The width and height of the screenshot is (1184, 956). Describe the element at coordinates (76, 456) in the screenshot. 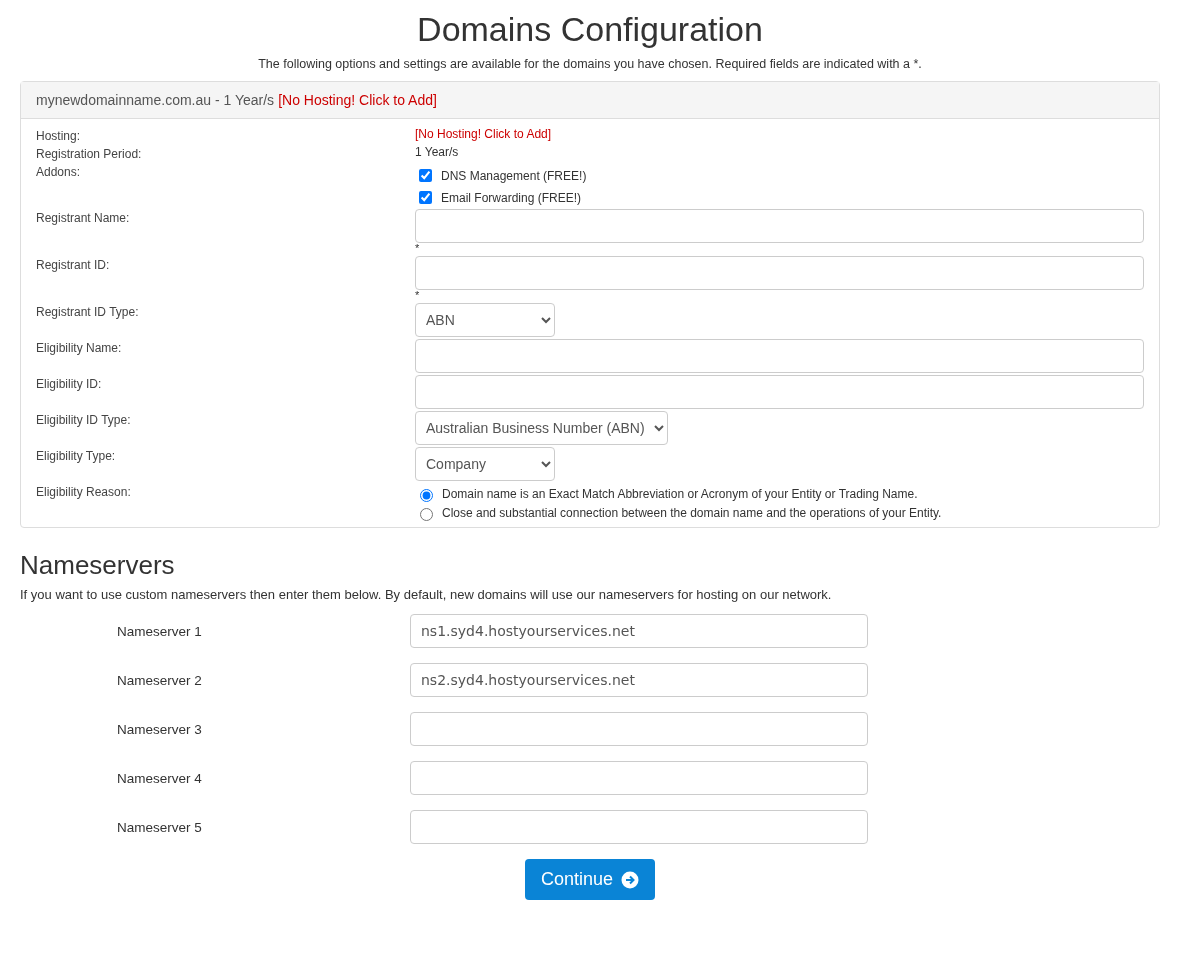

I see `field-label: Eligibility Type:` at that location.